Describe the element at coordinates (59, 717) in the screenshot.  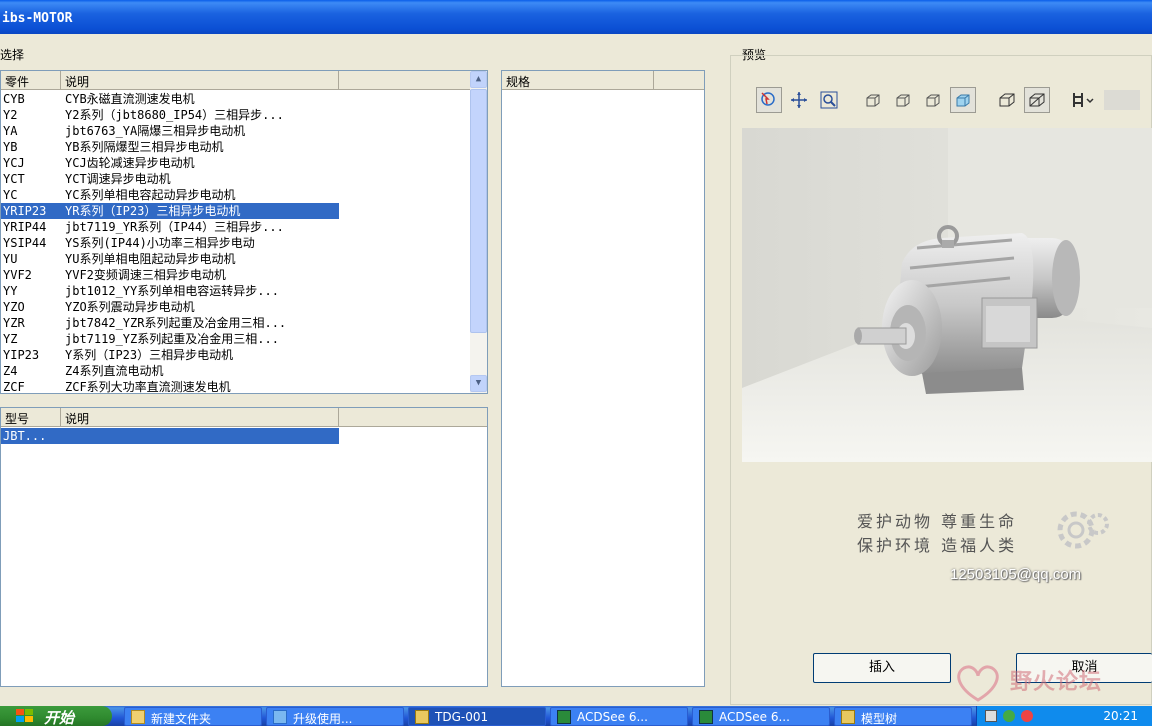
I see `start-label: 开始` at that location.